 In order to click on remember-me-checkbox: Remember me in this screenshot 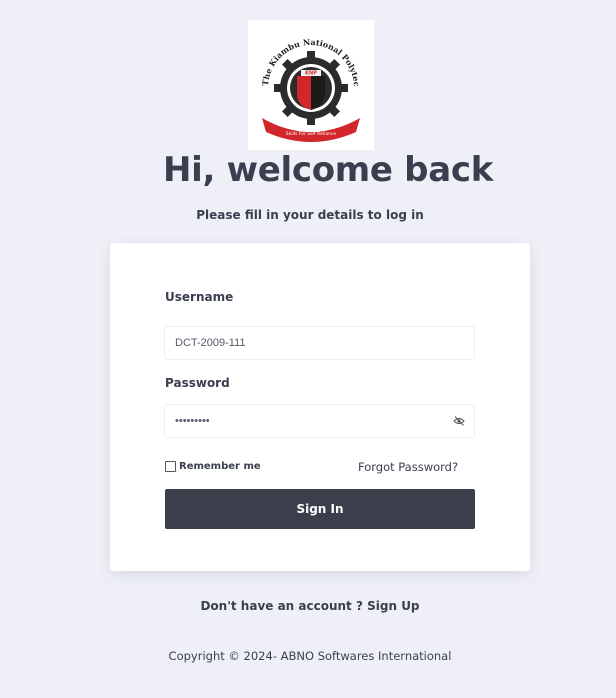, I will do `click(213, 466)`.